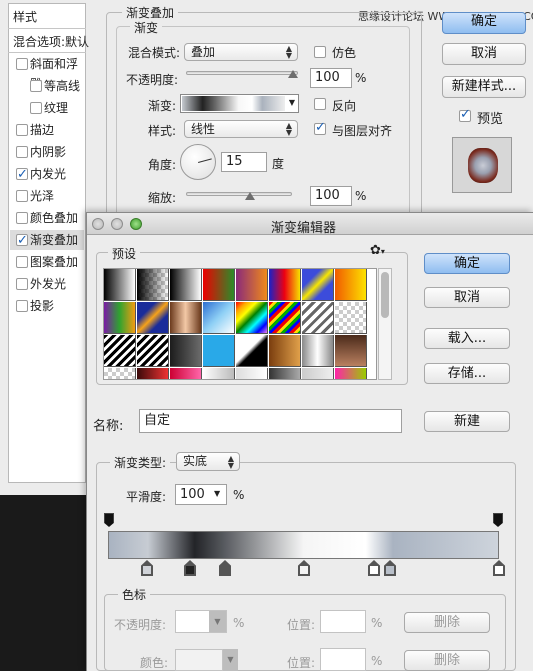 The image size is (533, 671). What do you see at coordinates (22, 152) in the screenshot?
I see `inner-shadow-checkbox` at bounding box center [22, 152].